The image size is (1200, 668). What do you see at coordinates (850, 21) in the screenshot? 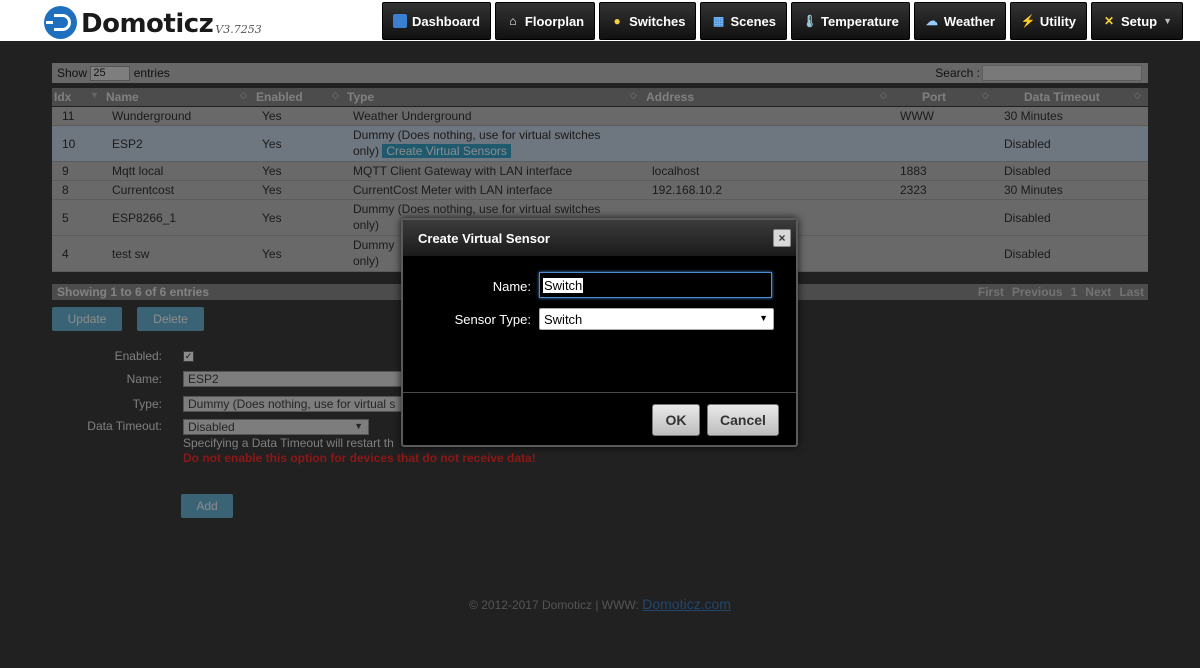
I see `nav-temperature: 🌡 Temperature` at bounding box center [850, 21].